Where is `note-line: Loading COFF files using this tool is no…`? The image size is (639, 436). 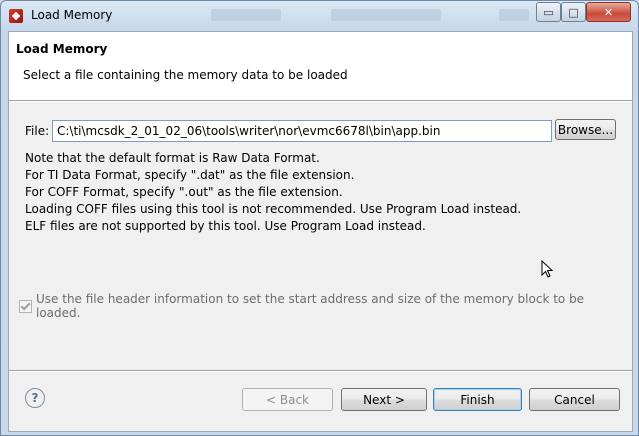 note-line: Loading COFF files using this tool is no… is located at coordinates (273, 209).